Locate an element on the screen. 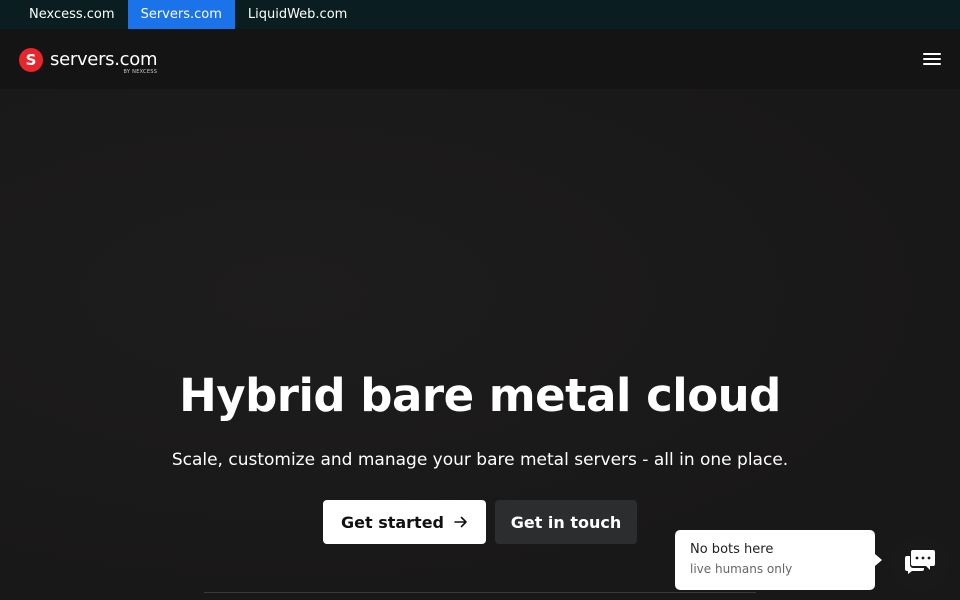  topbar-link-liquidweb: LiquidWeb.com is located at coordinates (297, 14).